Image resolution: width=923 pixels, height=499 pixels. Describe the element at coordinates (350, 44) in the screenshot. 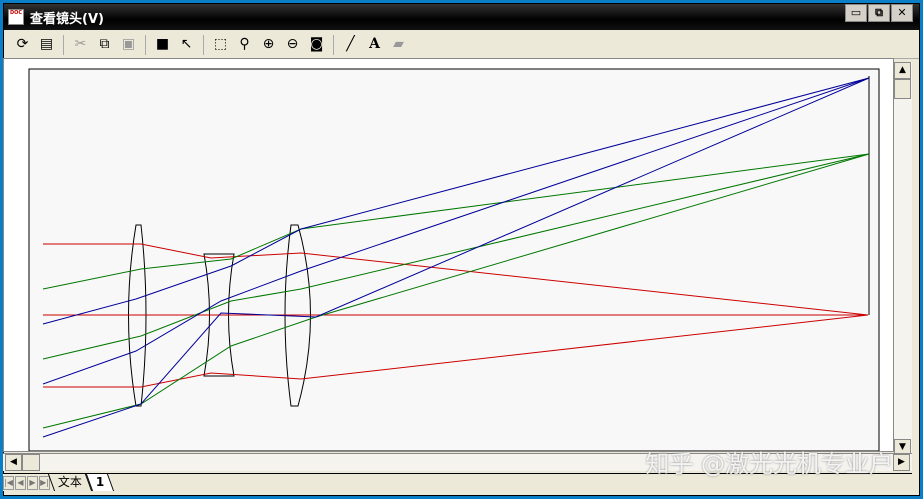

I see `line-icon: ╱` at that location.